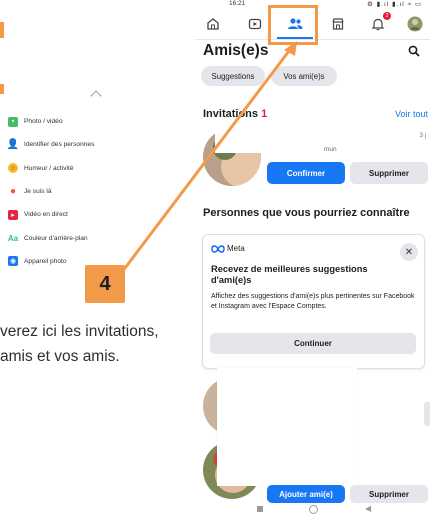 The height and width of the screenshot is (517, 430). What do you see at coordinates (49, 168) in the screenshot?
I see `menu-item-label: Humeur / activité` at bounding box center [49, 168].